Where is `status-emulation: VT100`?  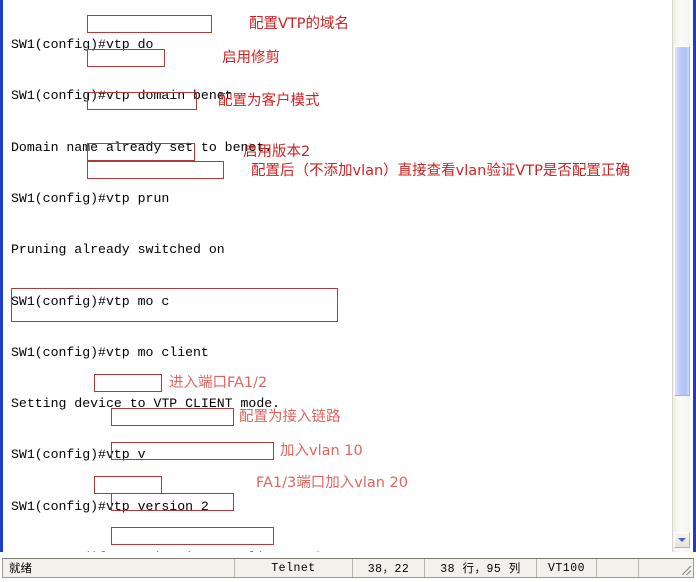 status-emulation: VT100 is located at coordinates (567, 568).